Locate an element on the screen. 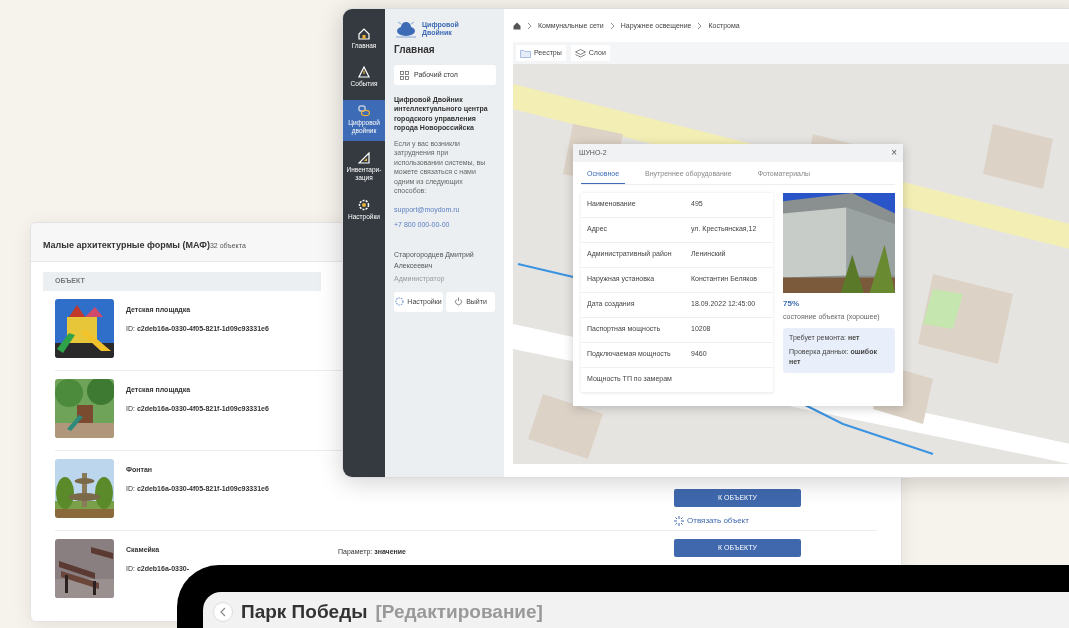 This screenshot has width=1069, height=628. chevron-left-icon is located at coordinates (223, 612).